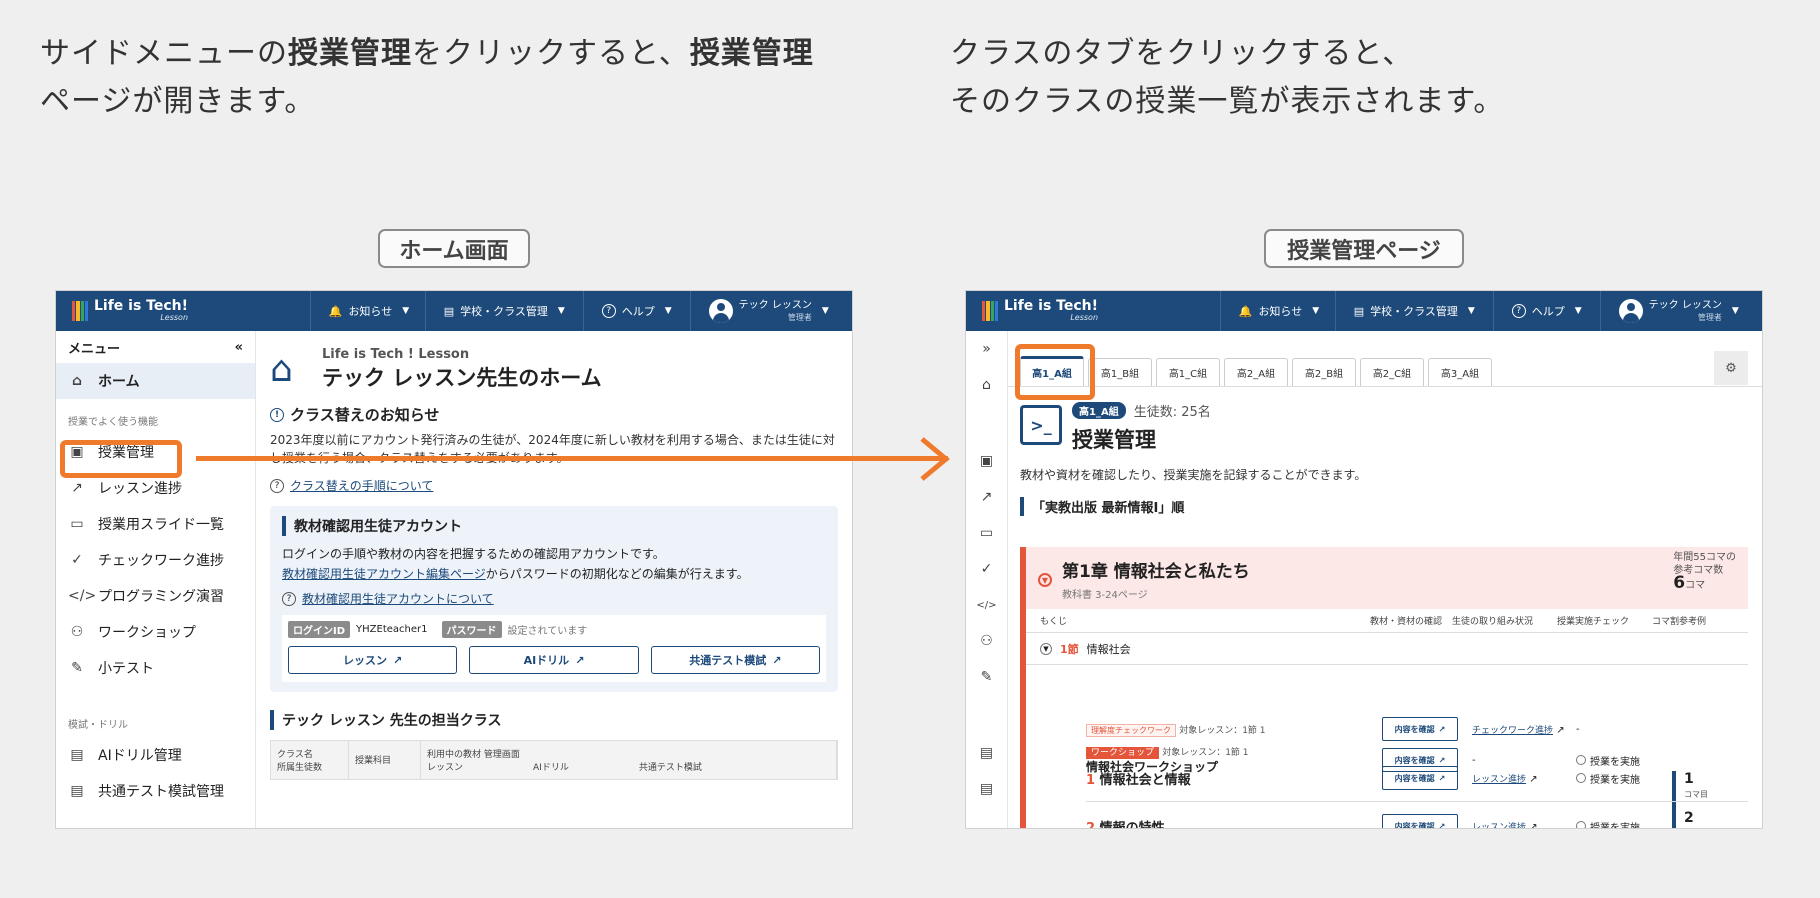  I want to click on book-icon: ▤, so click(449, 311).